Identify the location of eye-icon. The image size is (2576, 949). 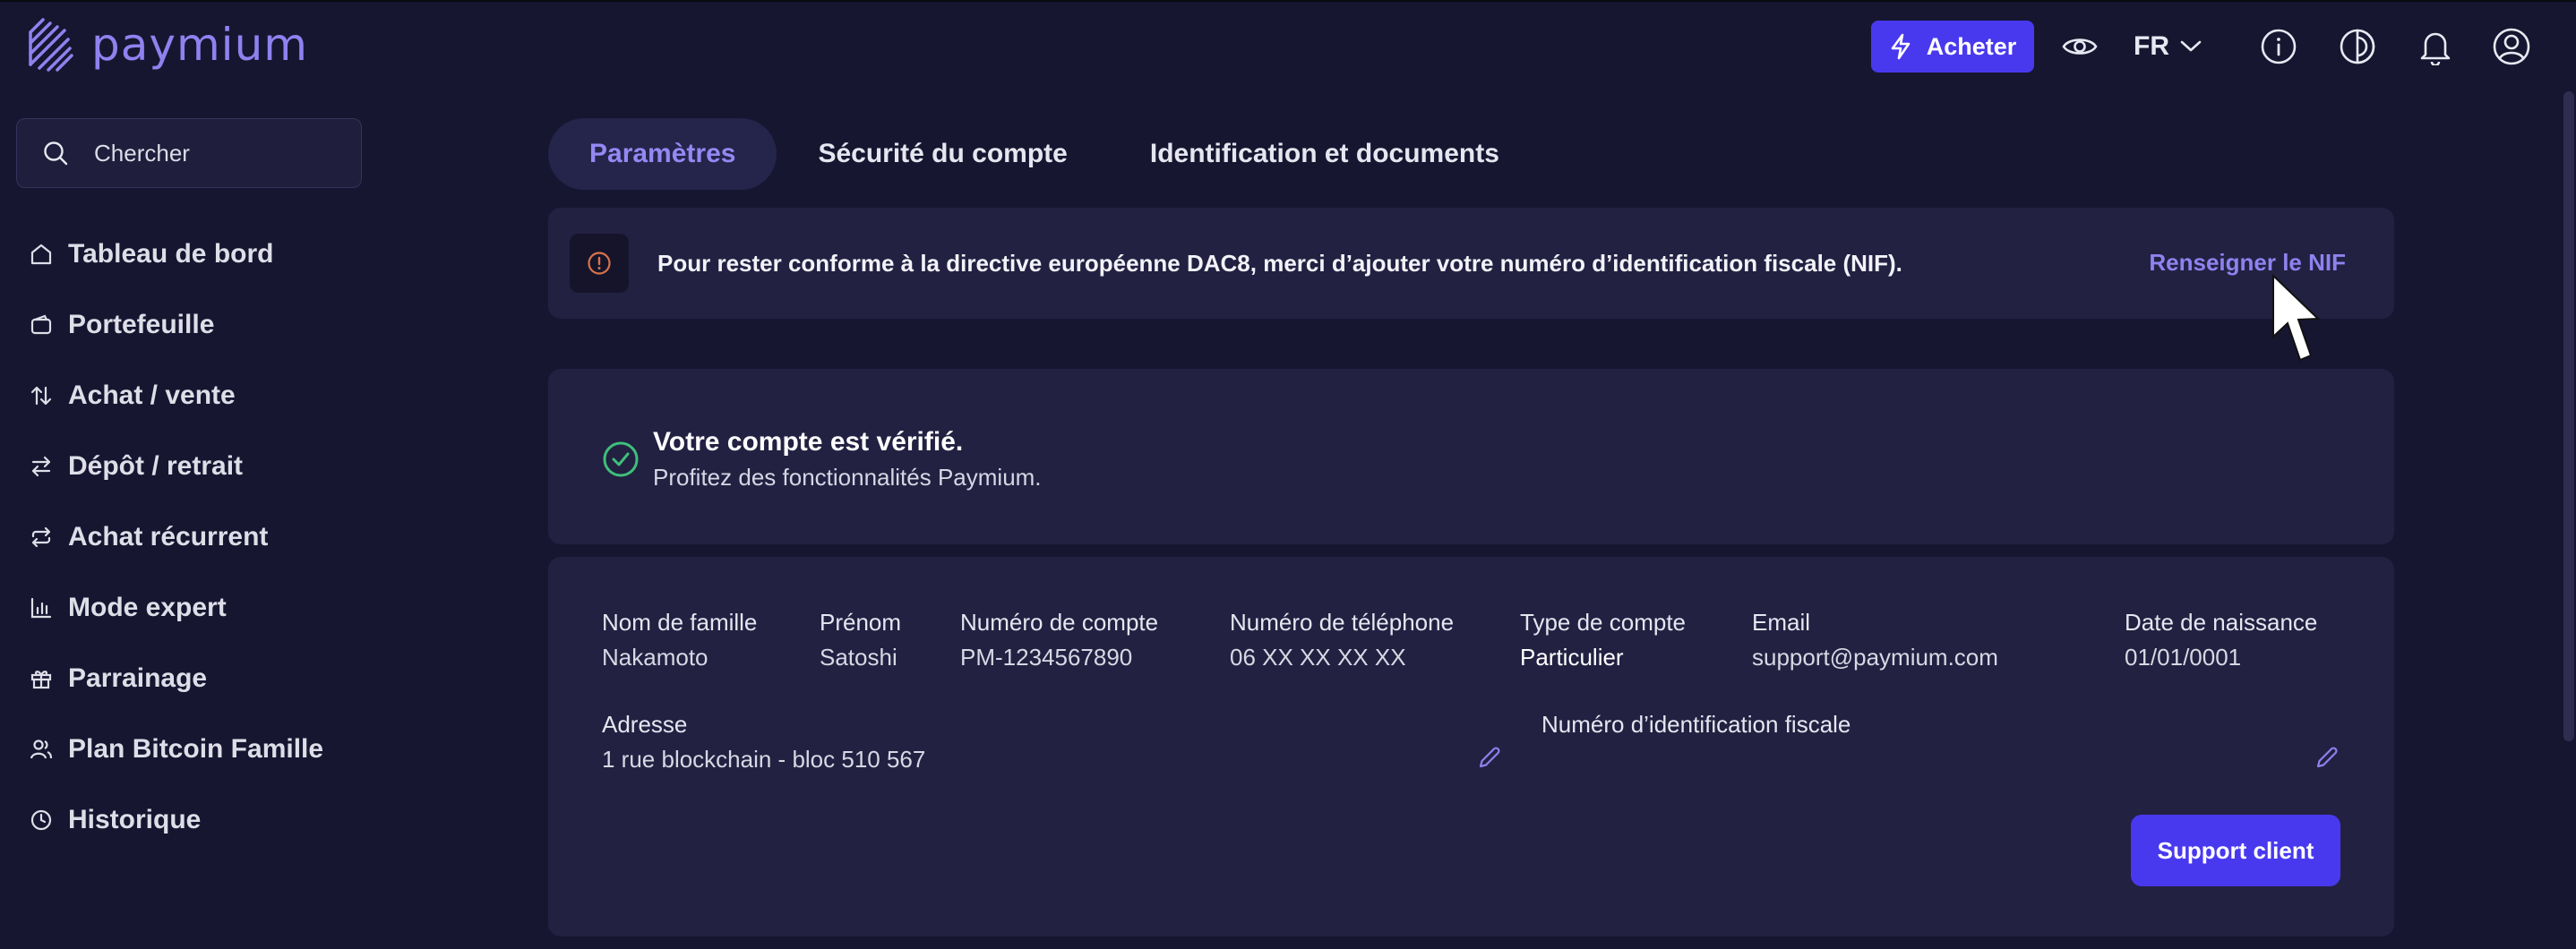
(2079, 46).